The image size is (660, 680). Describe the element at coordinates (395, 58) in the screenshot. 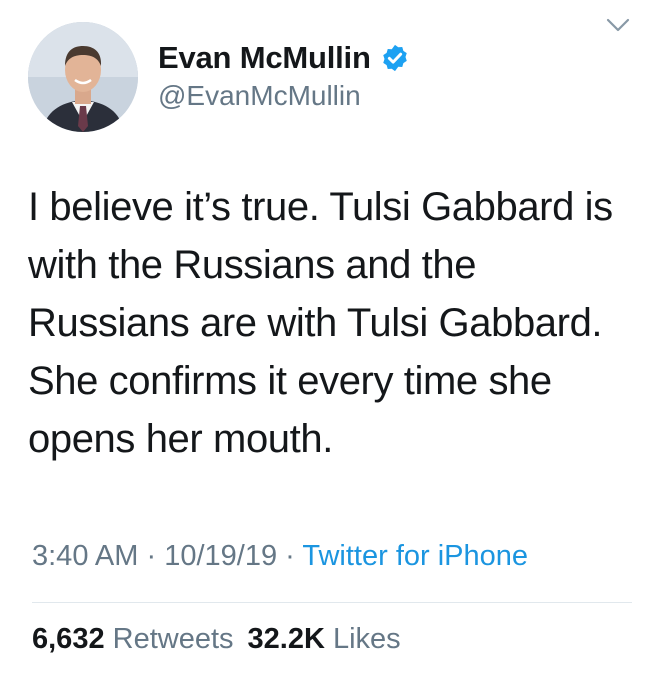

I see `verified-badge-icon` at that location.